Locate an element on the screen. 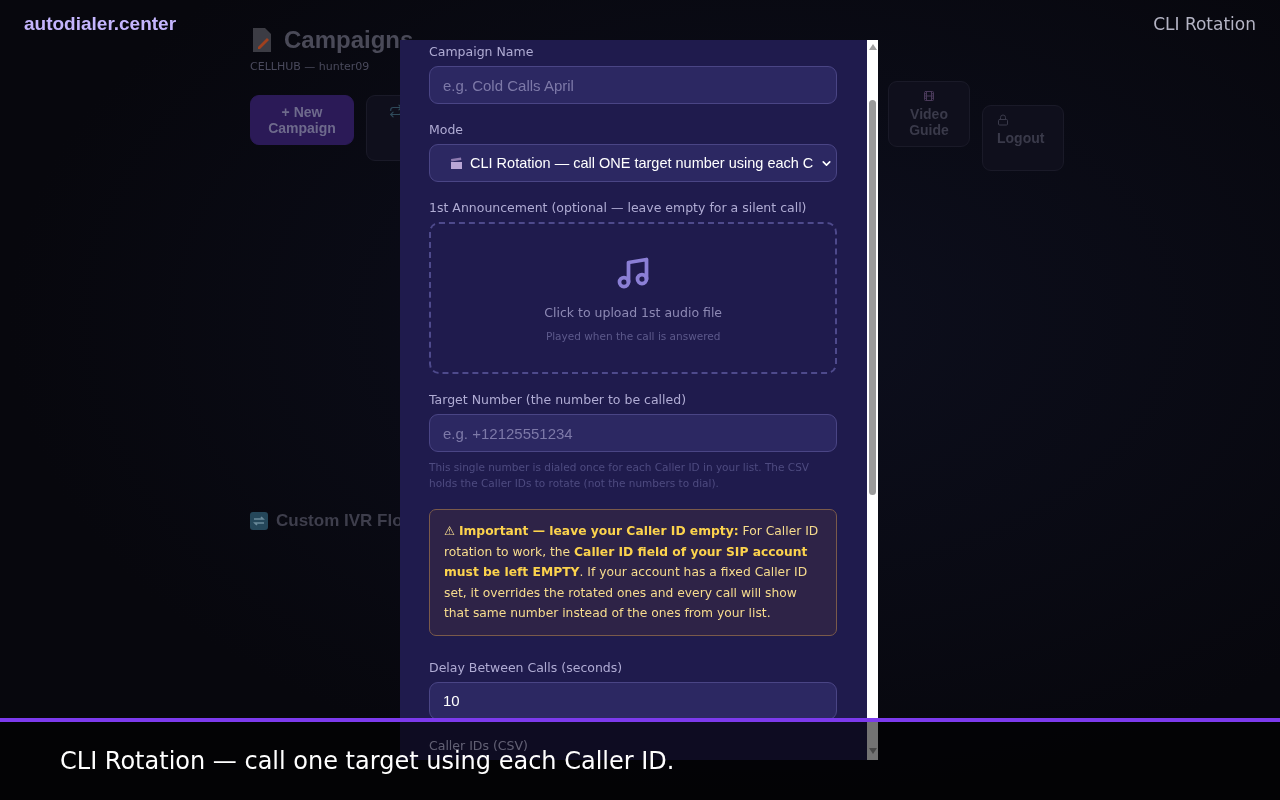 This screenshot has height=800, width=1280. brand-name: autodialer.center is located at coordinates (100, 24).